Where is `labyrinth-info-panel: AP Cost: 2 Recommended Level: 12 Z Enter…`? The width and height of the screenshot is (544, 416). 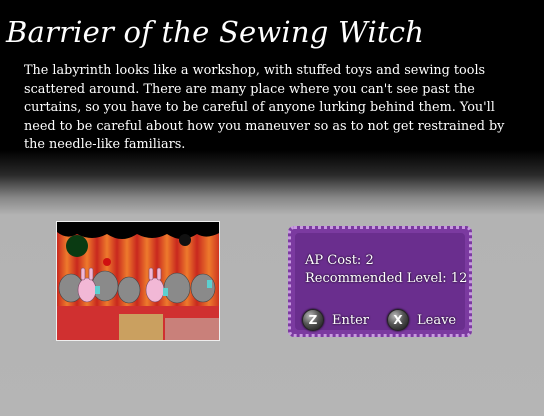
labyrinth-info-panel: AP Cost: 2 Recommended Level: 12 Z Enter… is located at coordinates (380, 281).